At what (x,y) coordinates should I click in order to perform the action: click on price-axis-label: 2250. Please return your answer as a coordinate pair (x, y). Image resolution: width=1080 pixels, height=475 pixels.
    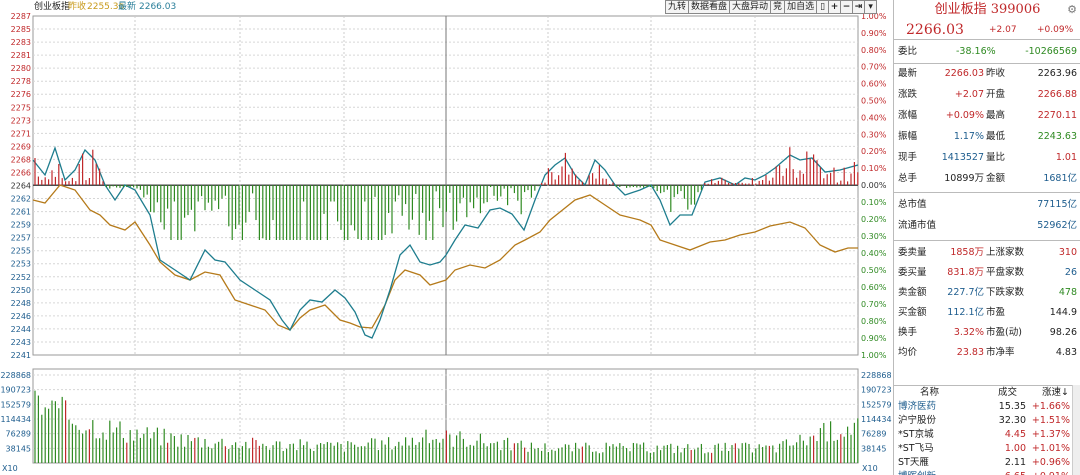
    Looking at the image, I should click on (21, 290).